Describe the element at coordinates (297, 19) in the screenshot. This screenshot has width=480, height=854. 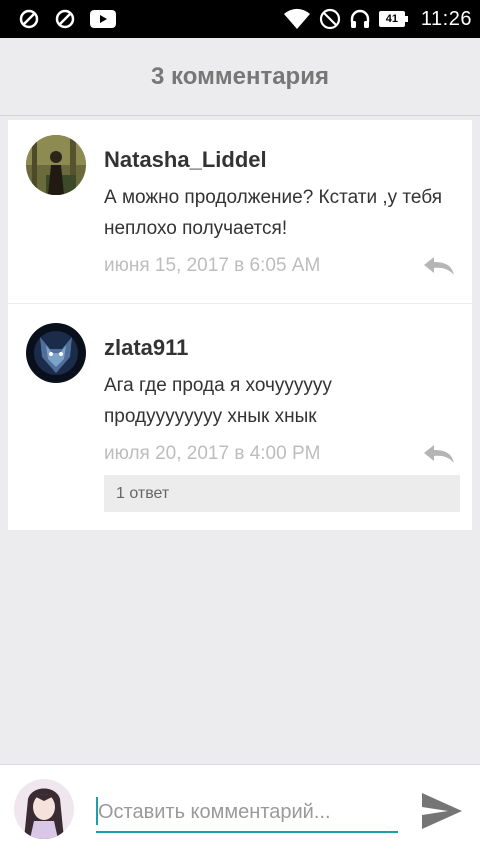
I see `wifi-icon` at that location.